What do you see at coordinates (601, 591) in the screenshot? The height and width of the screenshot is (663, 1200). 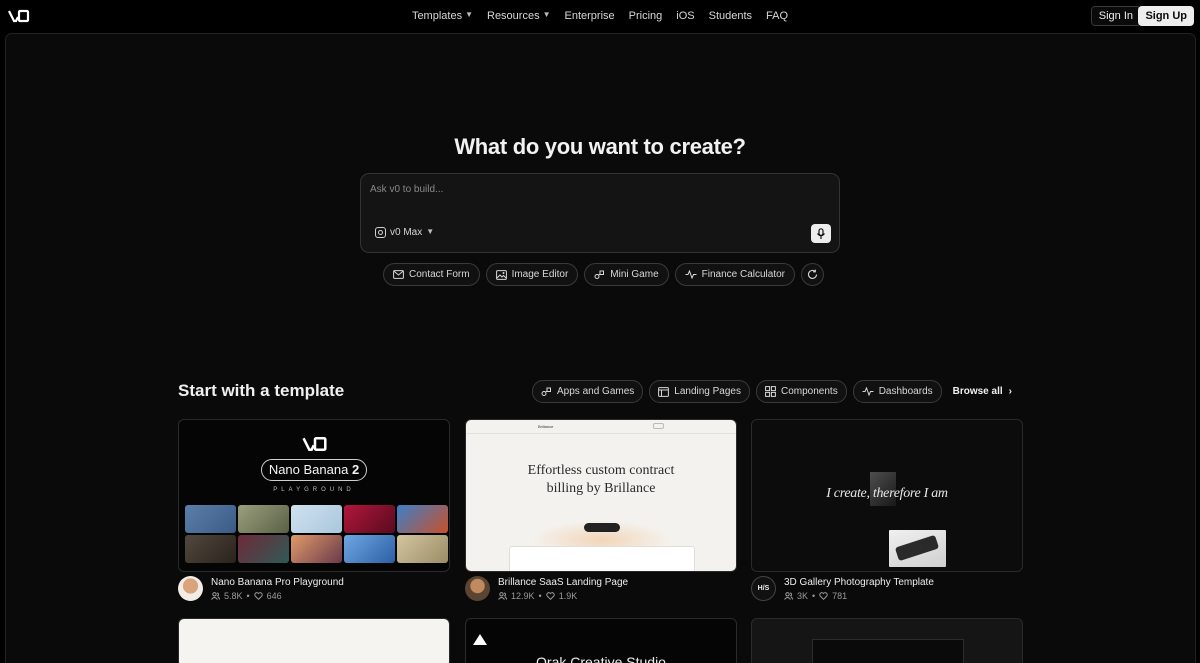 I see `template-card-meta: Brillance SaaS Landing Page 12.9K • 1.9K` at bounding box center [601, 591].